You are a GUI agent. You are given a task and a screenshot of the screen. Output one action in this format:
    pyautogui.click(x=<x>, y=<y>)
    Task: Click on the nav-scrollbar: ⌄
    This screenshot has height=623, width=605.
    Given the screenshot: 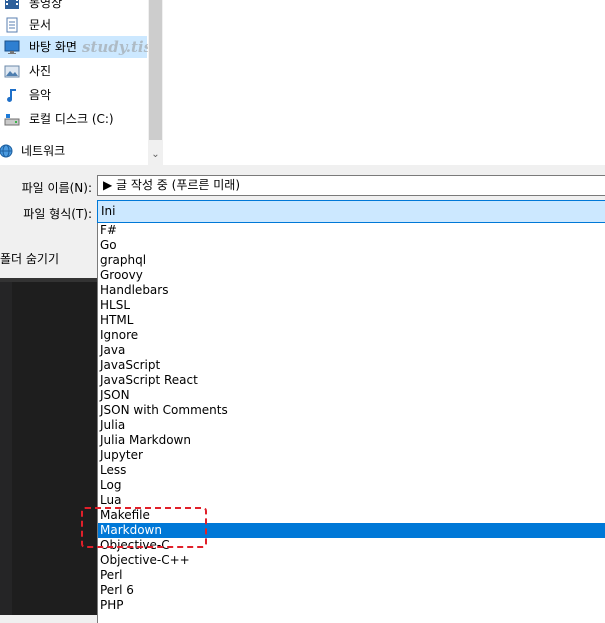 What is the action you would take?
    pyautogui.click(x=155, y=82)
    